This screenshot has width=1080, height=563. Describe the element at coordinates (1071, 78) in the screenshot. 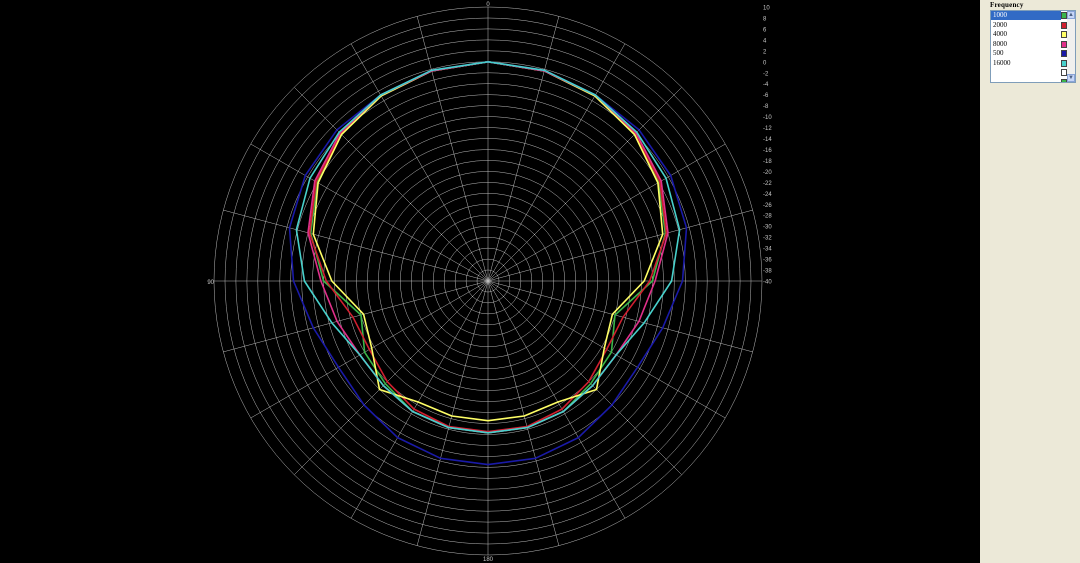

I see `scroll-down-icon: ▼` at that location.